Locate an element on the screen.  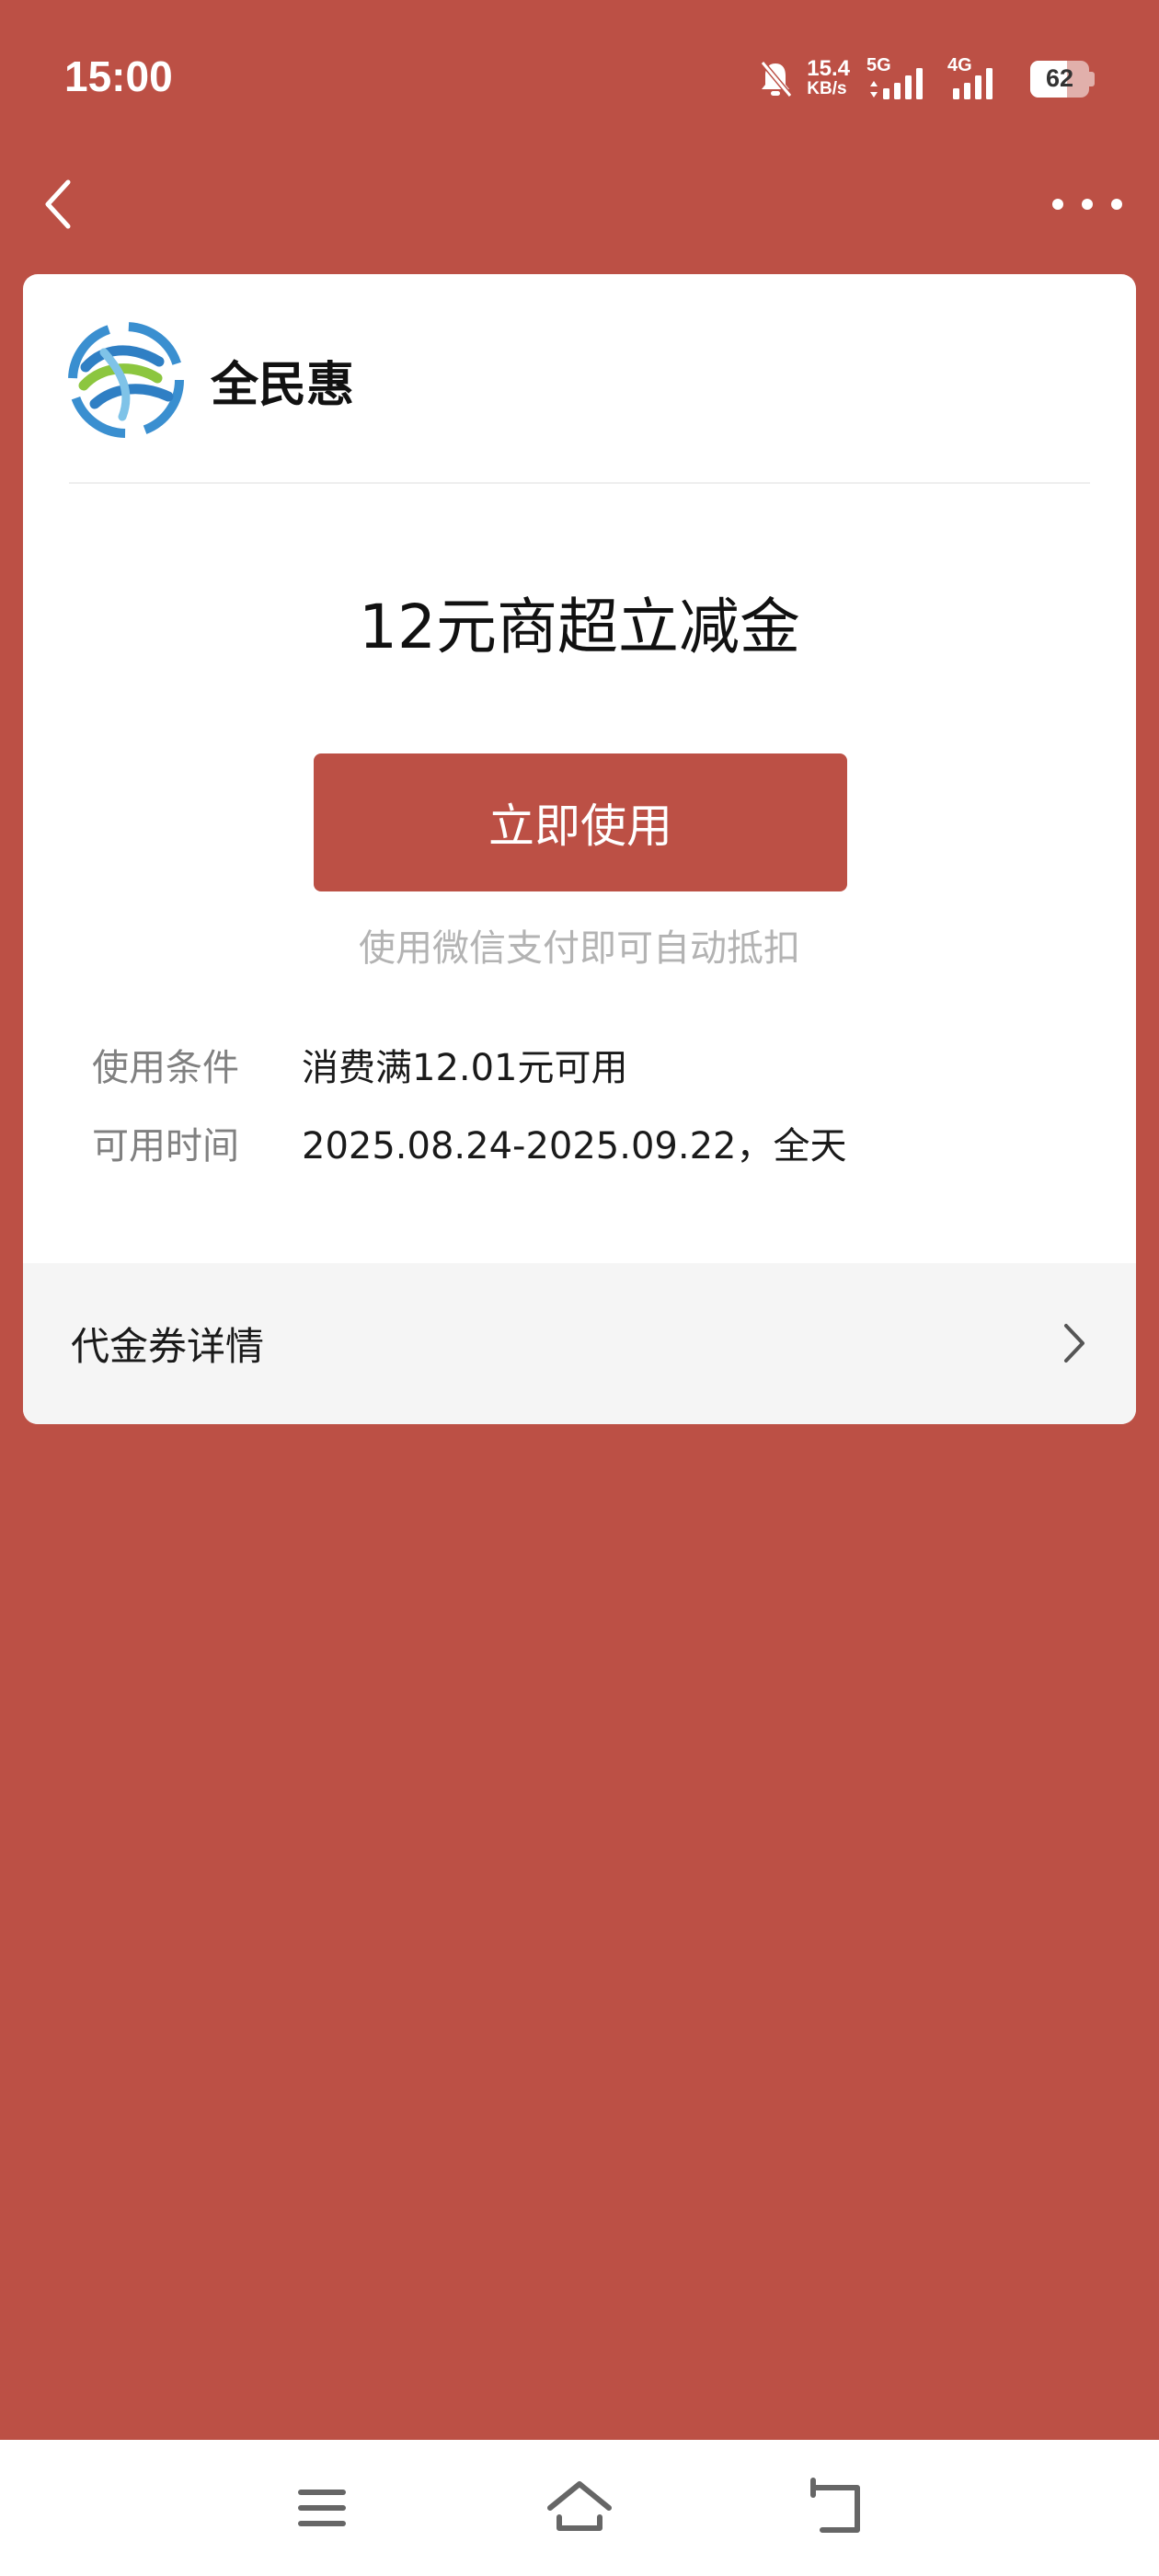
nav-back-button is located at coordinates (837, 2508).